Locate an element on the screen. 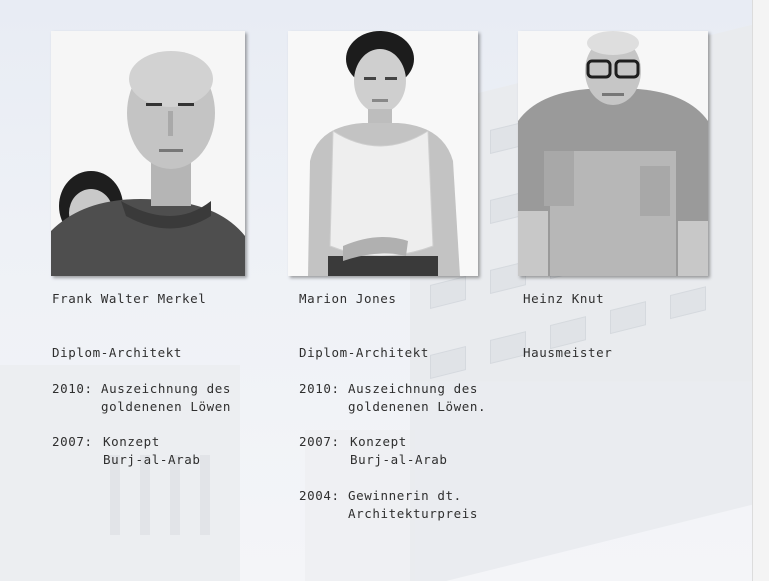  member-name: Frank Walter Merkel is located at coordinates (129, 298).